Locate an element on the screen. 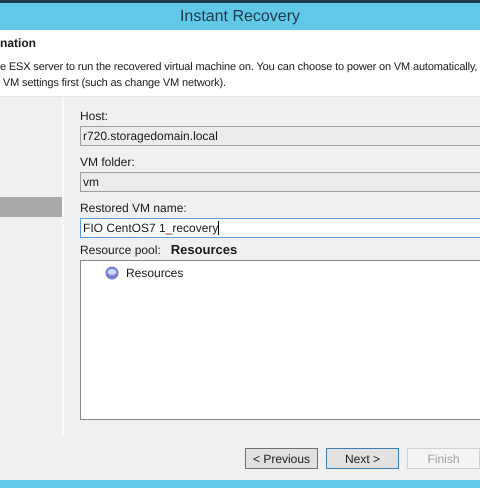  input-field: FIO CentOS7 1_recovery is located at coordinates (280, 228).